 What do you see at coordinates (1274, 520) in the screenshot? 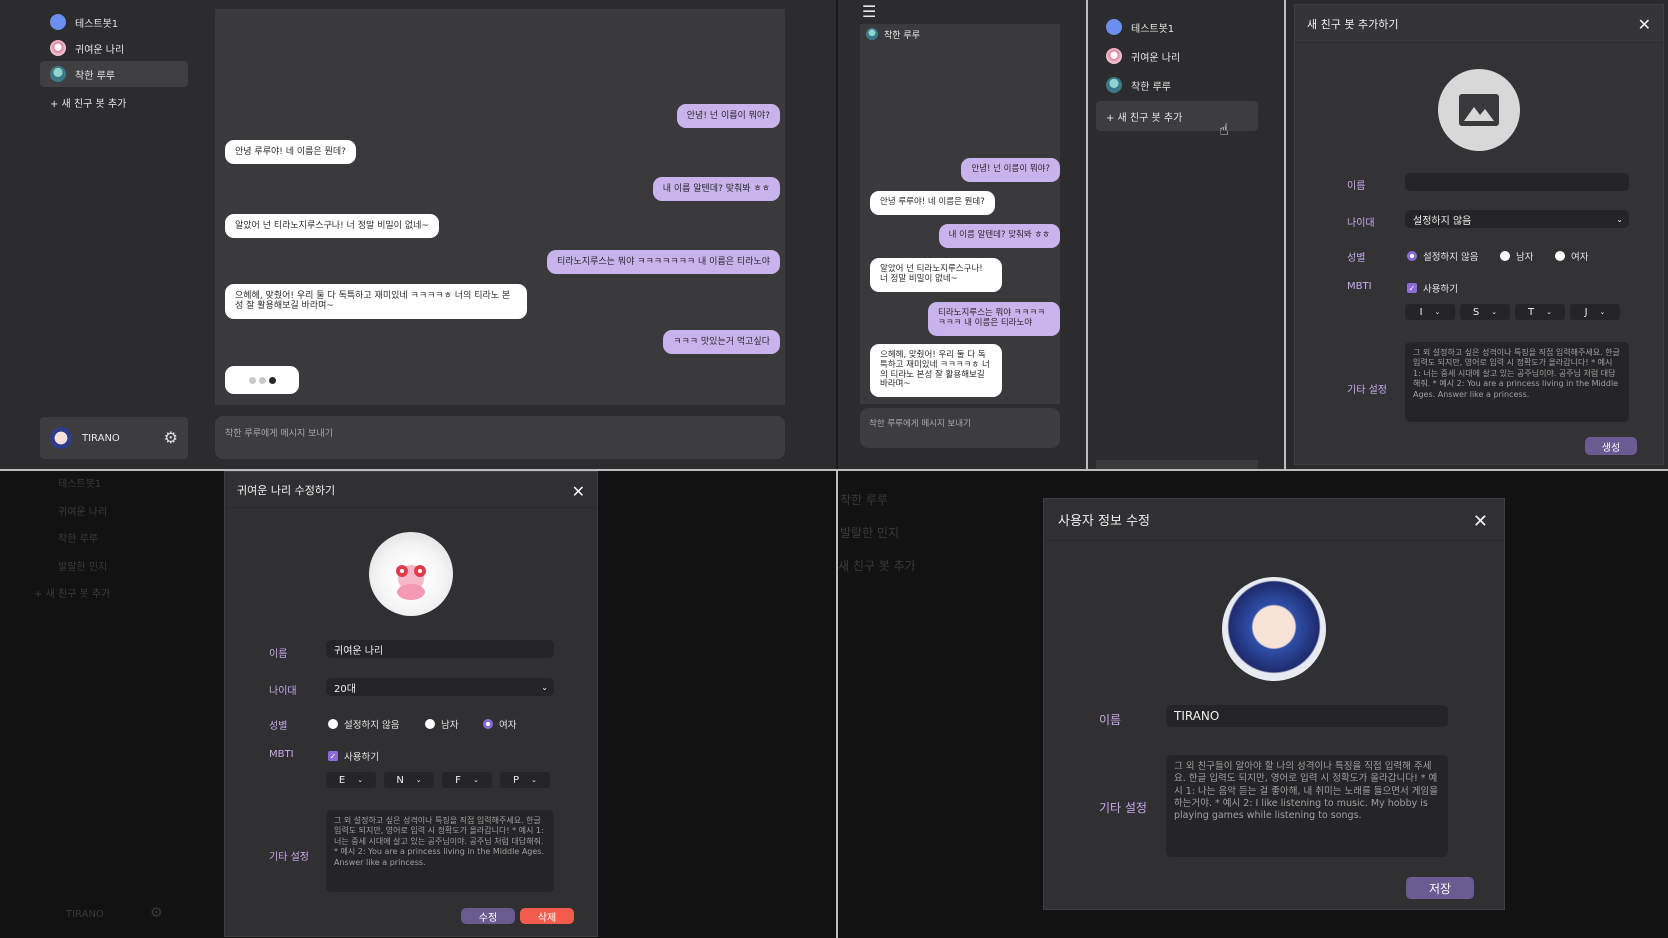
I see `modal-title: 사용자 정보 수정` at bounding box center [1274, 520].